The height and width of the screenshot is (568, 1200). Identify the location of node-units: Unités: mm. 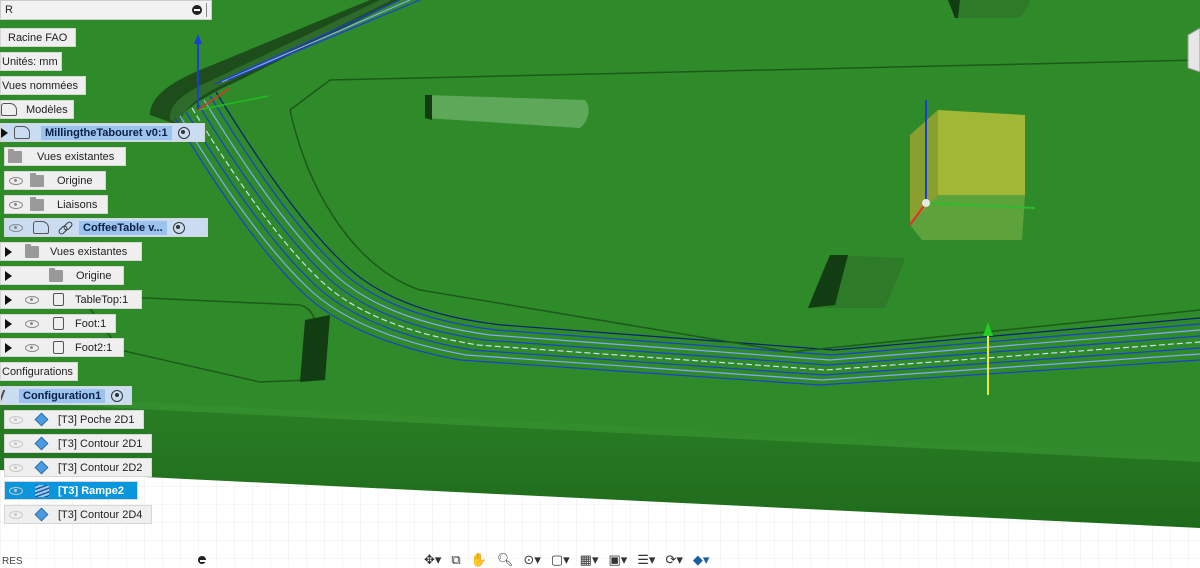
(31, 61).